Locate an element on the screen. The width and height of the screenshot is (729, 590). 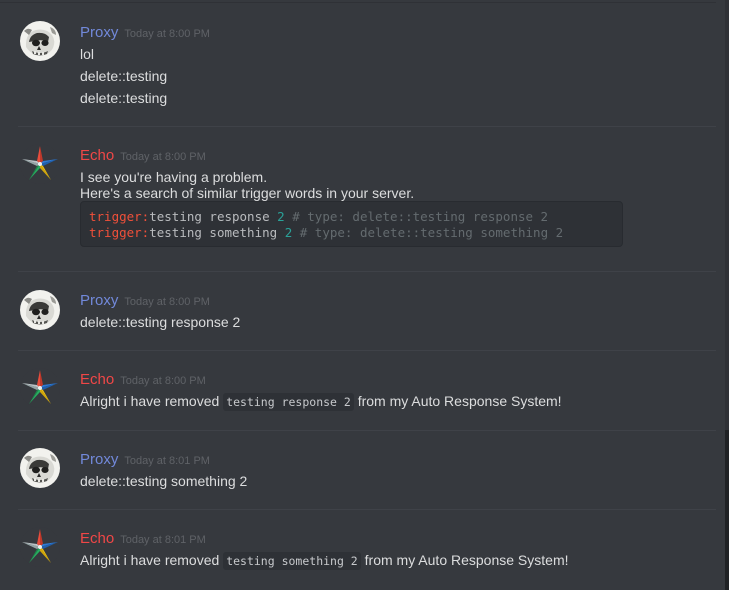
multicolor-star-icon is located at coordinates (40, 547).